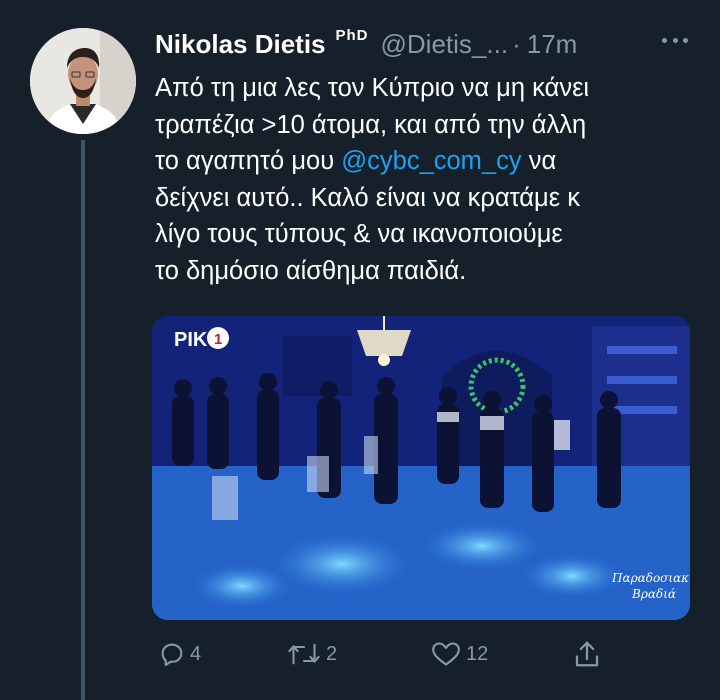 The width and height of the screenshot is (720, 700). I want to click on tweet-text-fragment: το αγαπητό μου, so click(245, 161).